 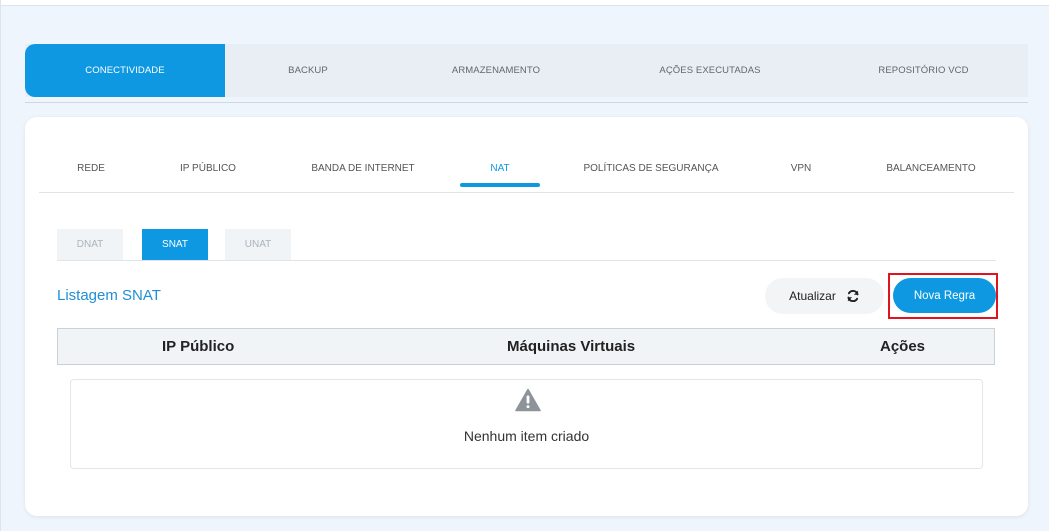 What do you see at coordinates (198, 346) in the screenshot?
I see `column-header-ip-publico: IP Público` at bounding box center [198, 346].